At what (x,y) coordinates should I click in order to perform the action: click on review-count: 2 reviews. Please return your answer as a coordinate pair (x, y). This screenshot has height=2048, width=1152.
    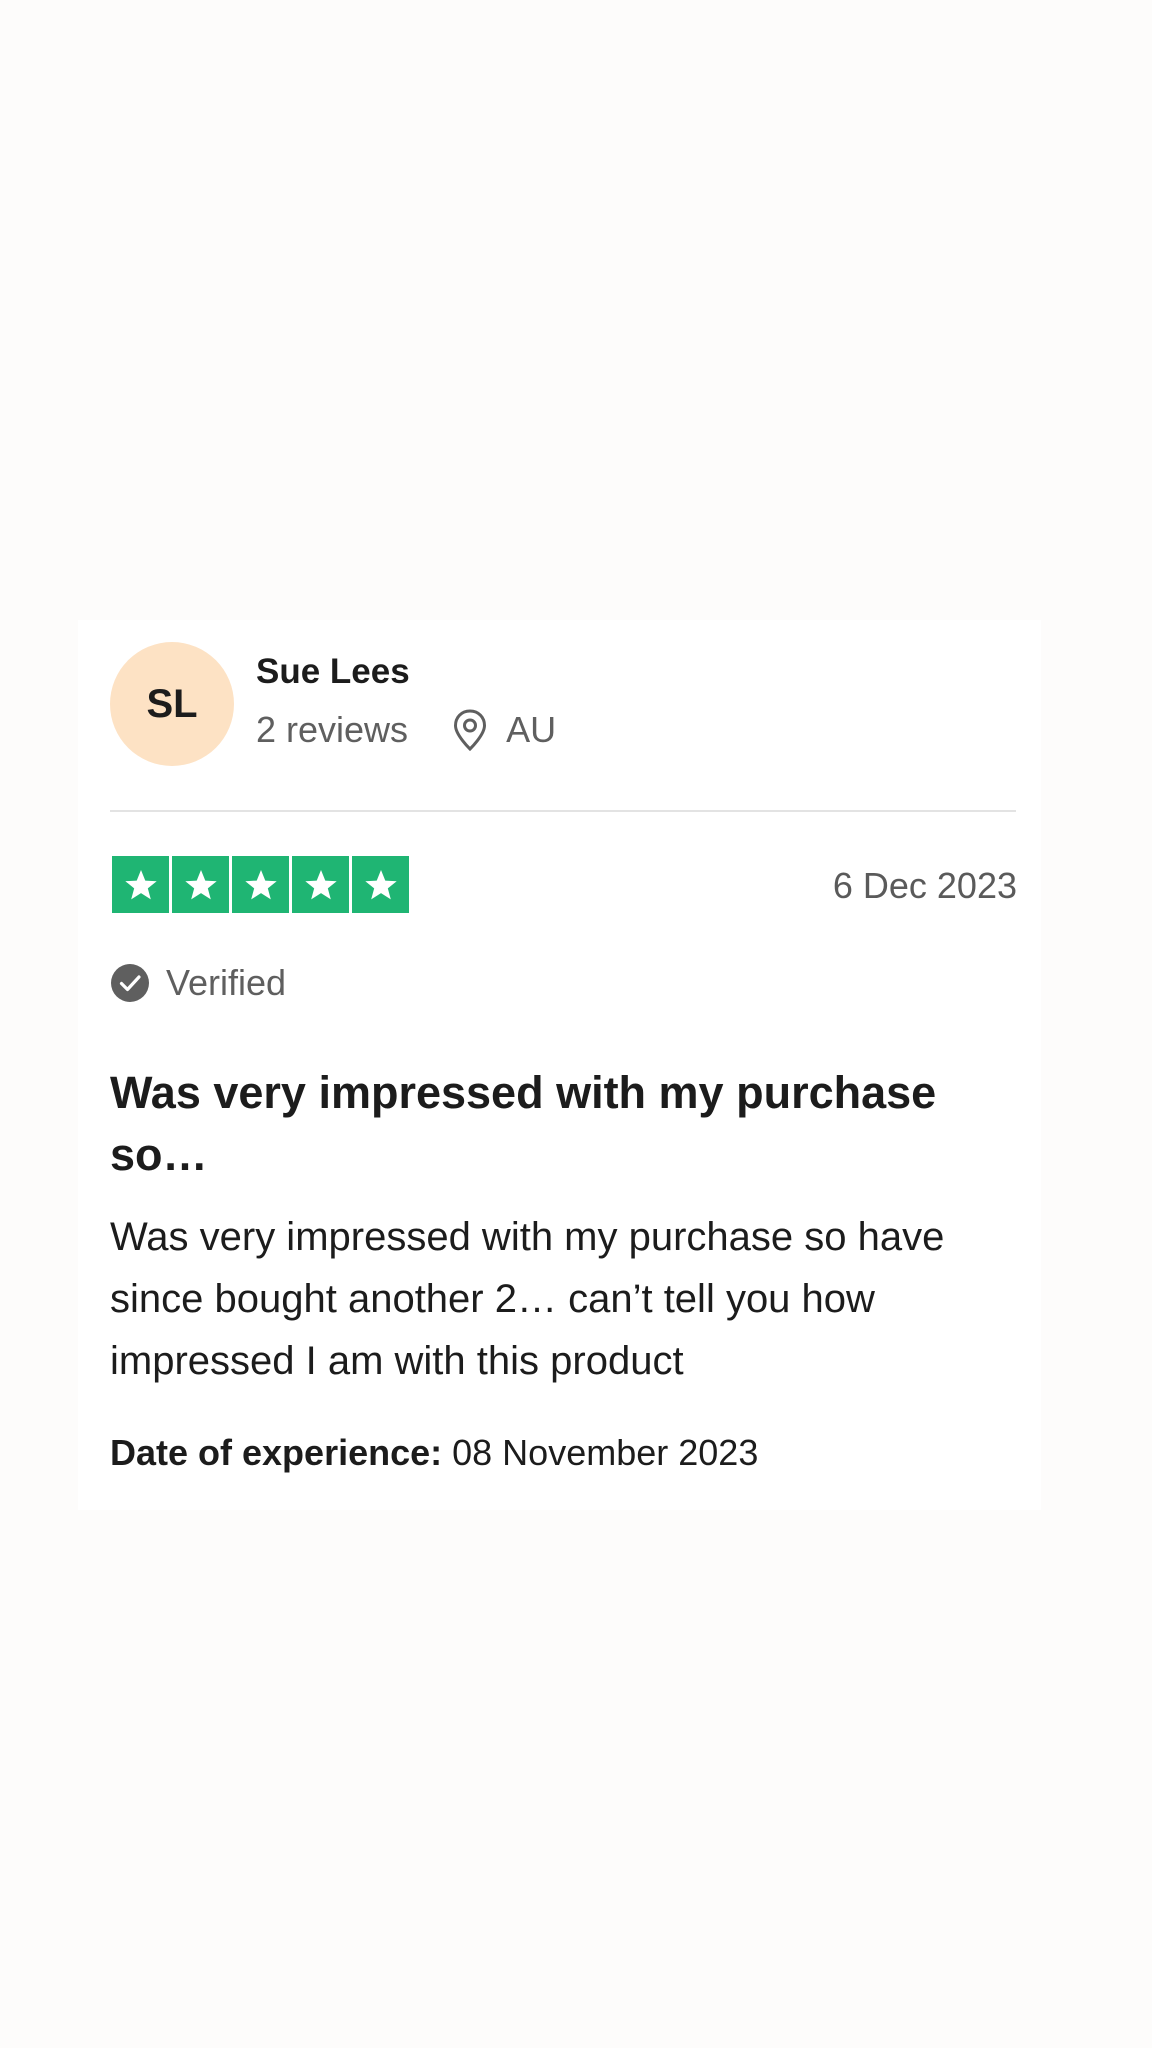
    Looking at the image, I should click on (332, 729).